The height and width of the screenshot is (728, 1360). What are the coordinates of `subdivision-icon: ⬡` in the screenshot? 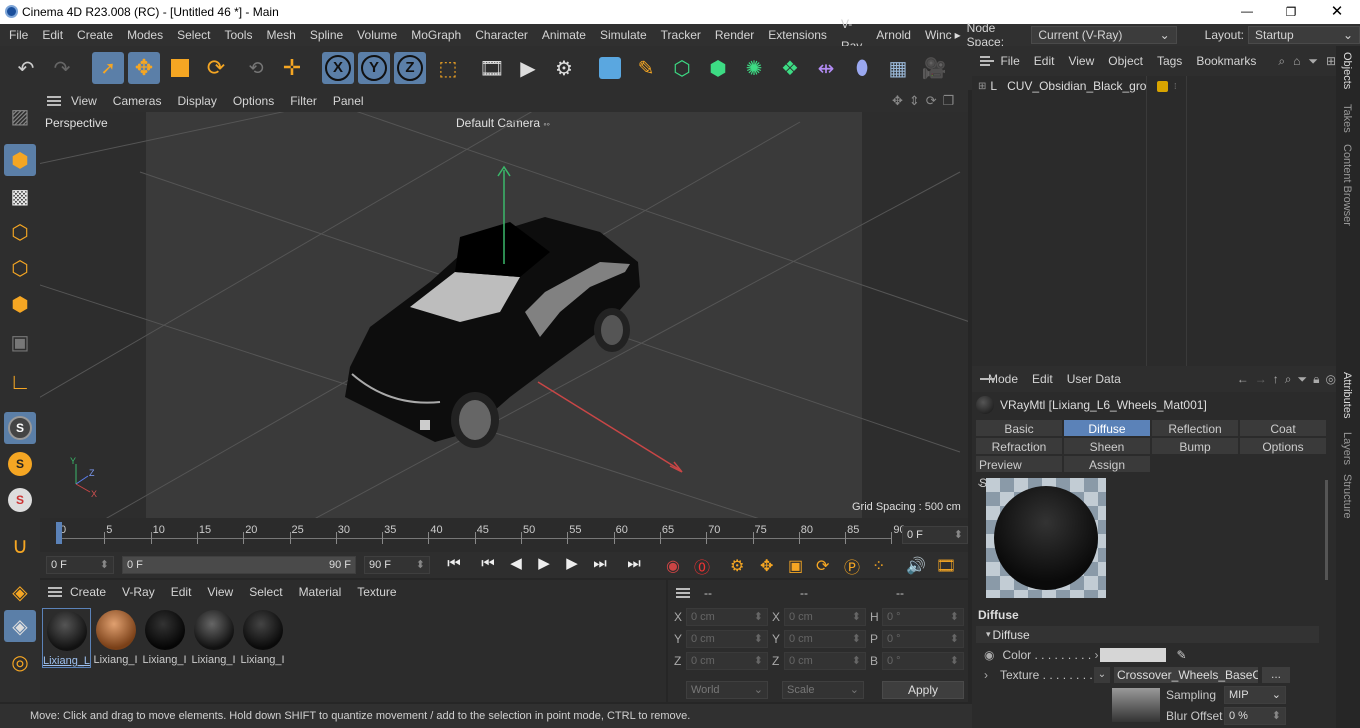 It's located at (682, 68).